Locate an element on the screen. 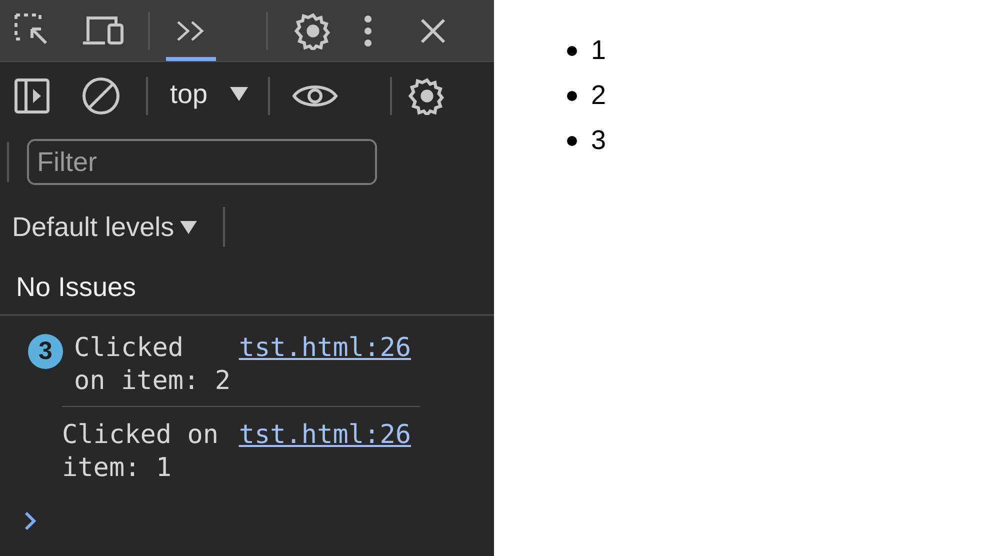  log-message: Clicked on item: 1 is located at coordinates (140, 451).